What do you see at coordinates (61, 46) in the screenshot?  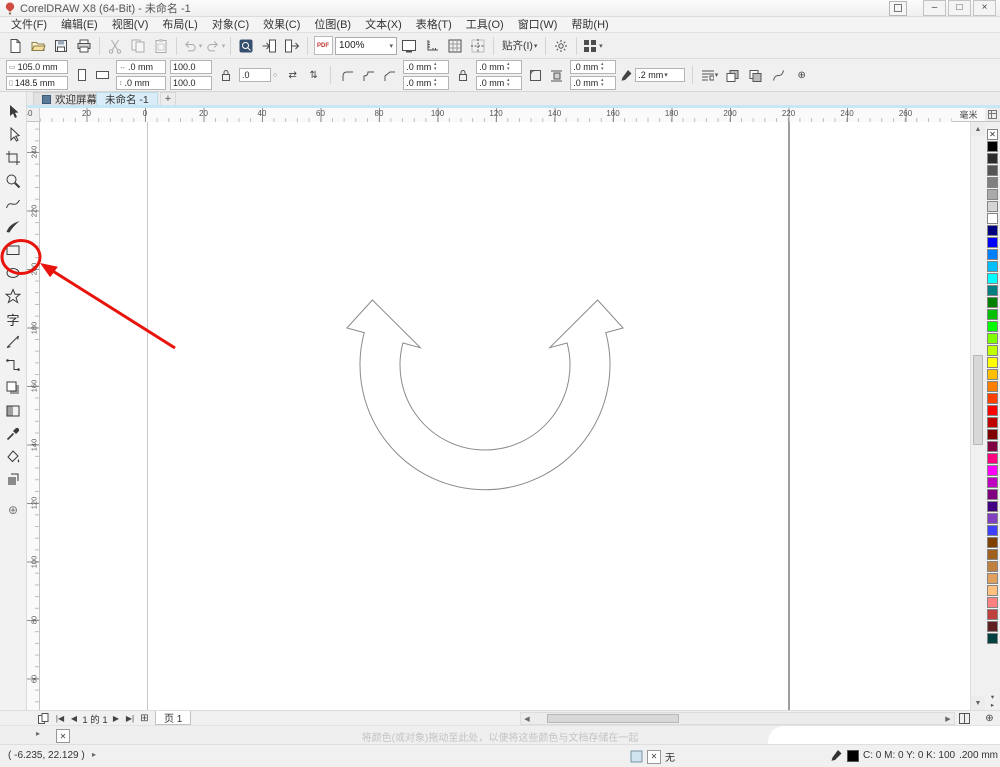 I see `save-button` at bounding box center [61, 46].